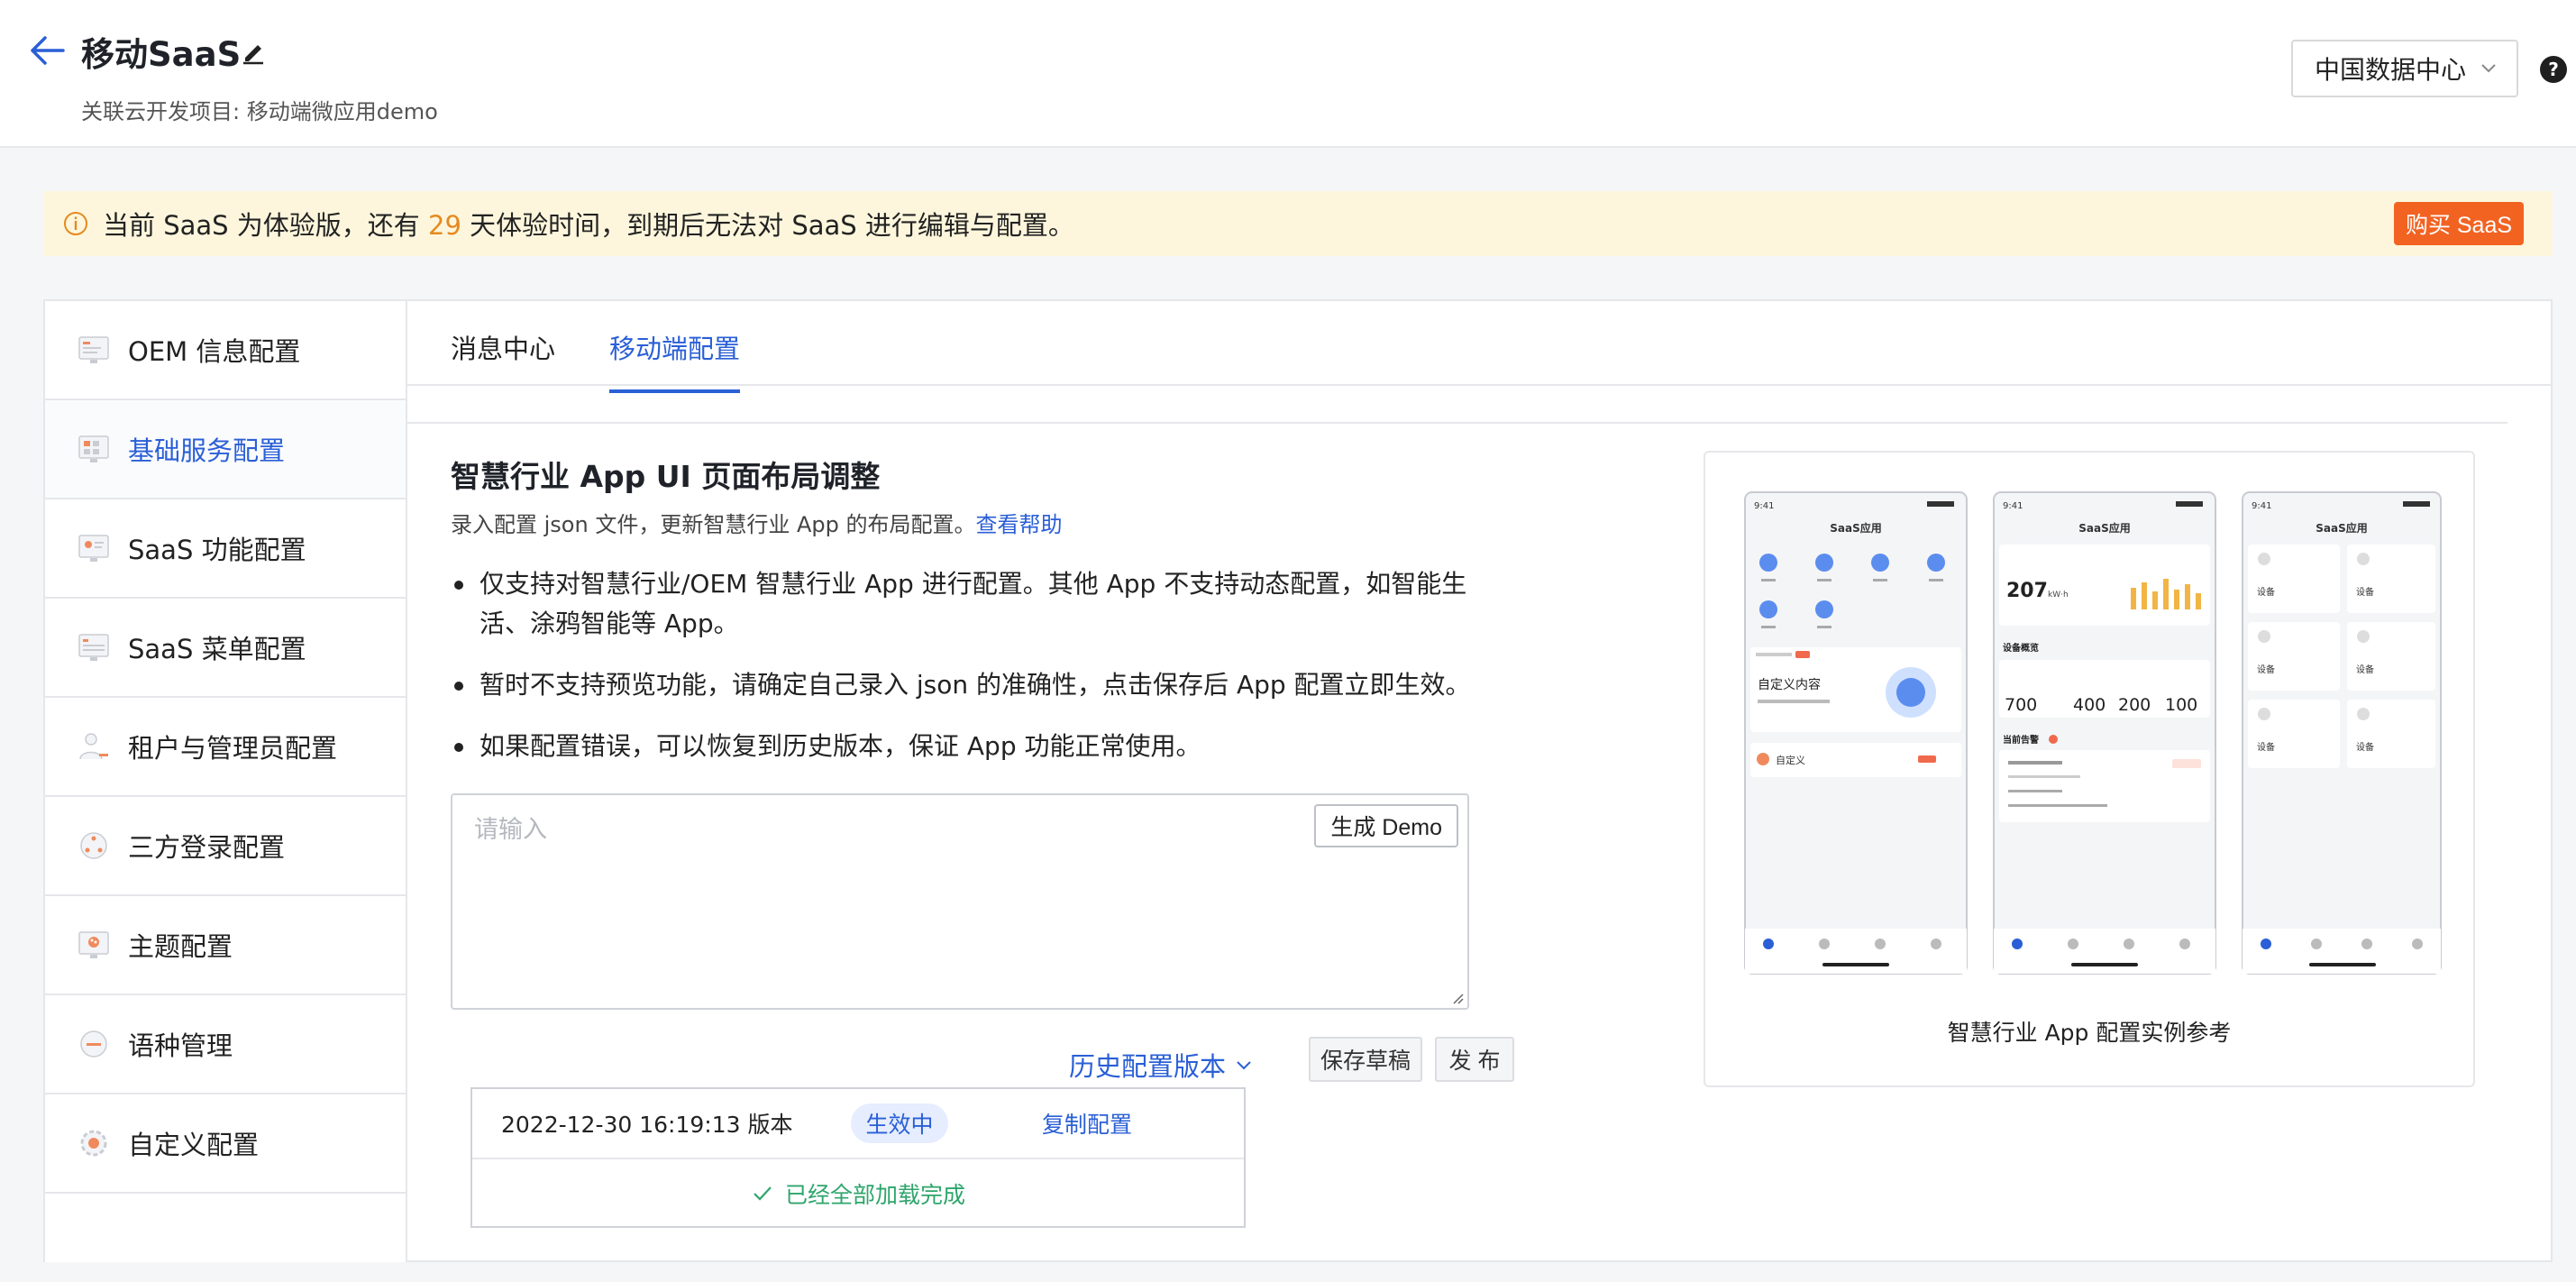 This screenshot has height=1282, width=2576. Describe the element at coordinates (1457, 423) in the screenshot. I see `divider` at that location.